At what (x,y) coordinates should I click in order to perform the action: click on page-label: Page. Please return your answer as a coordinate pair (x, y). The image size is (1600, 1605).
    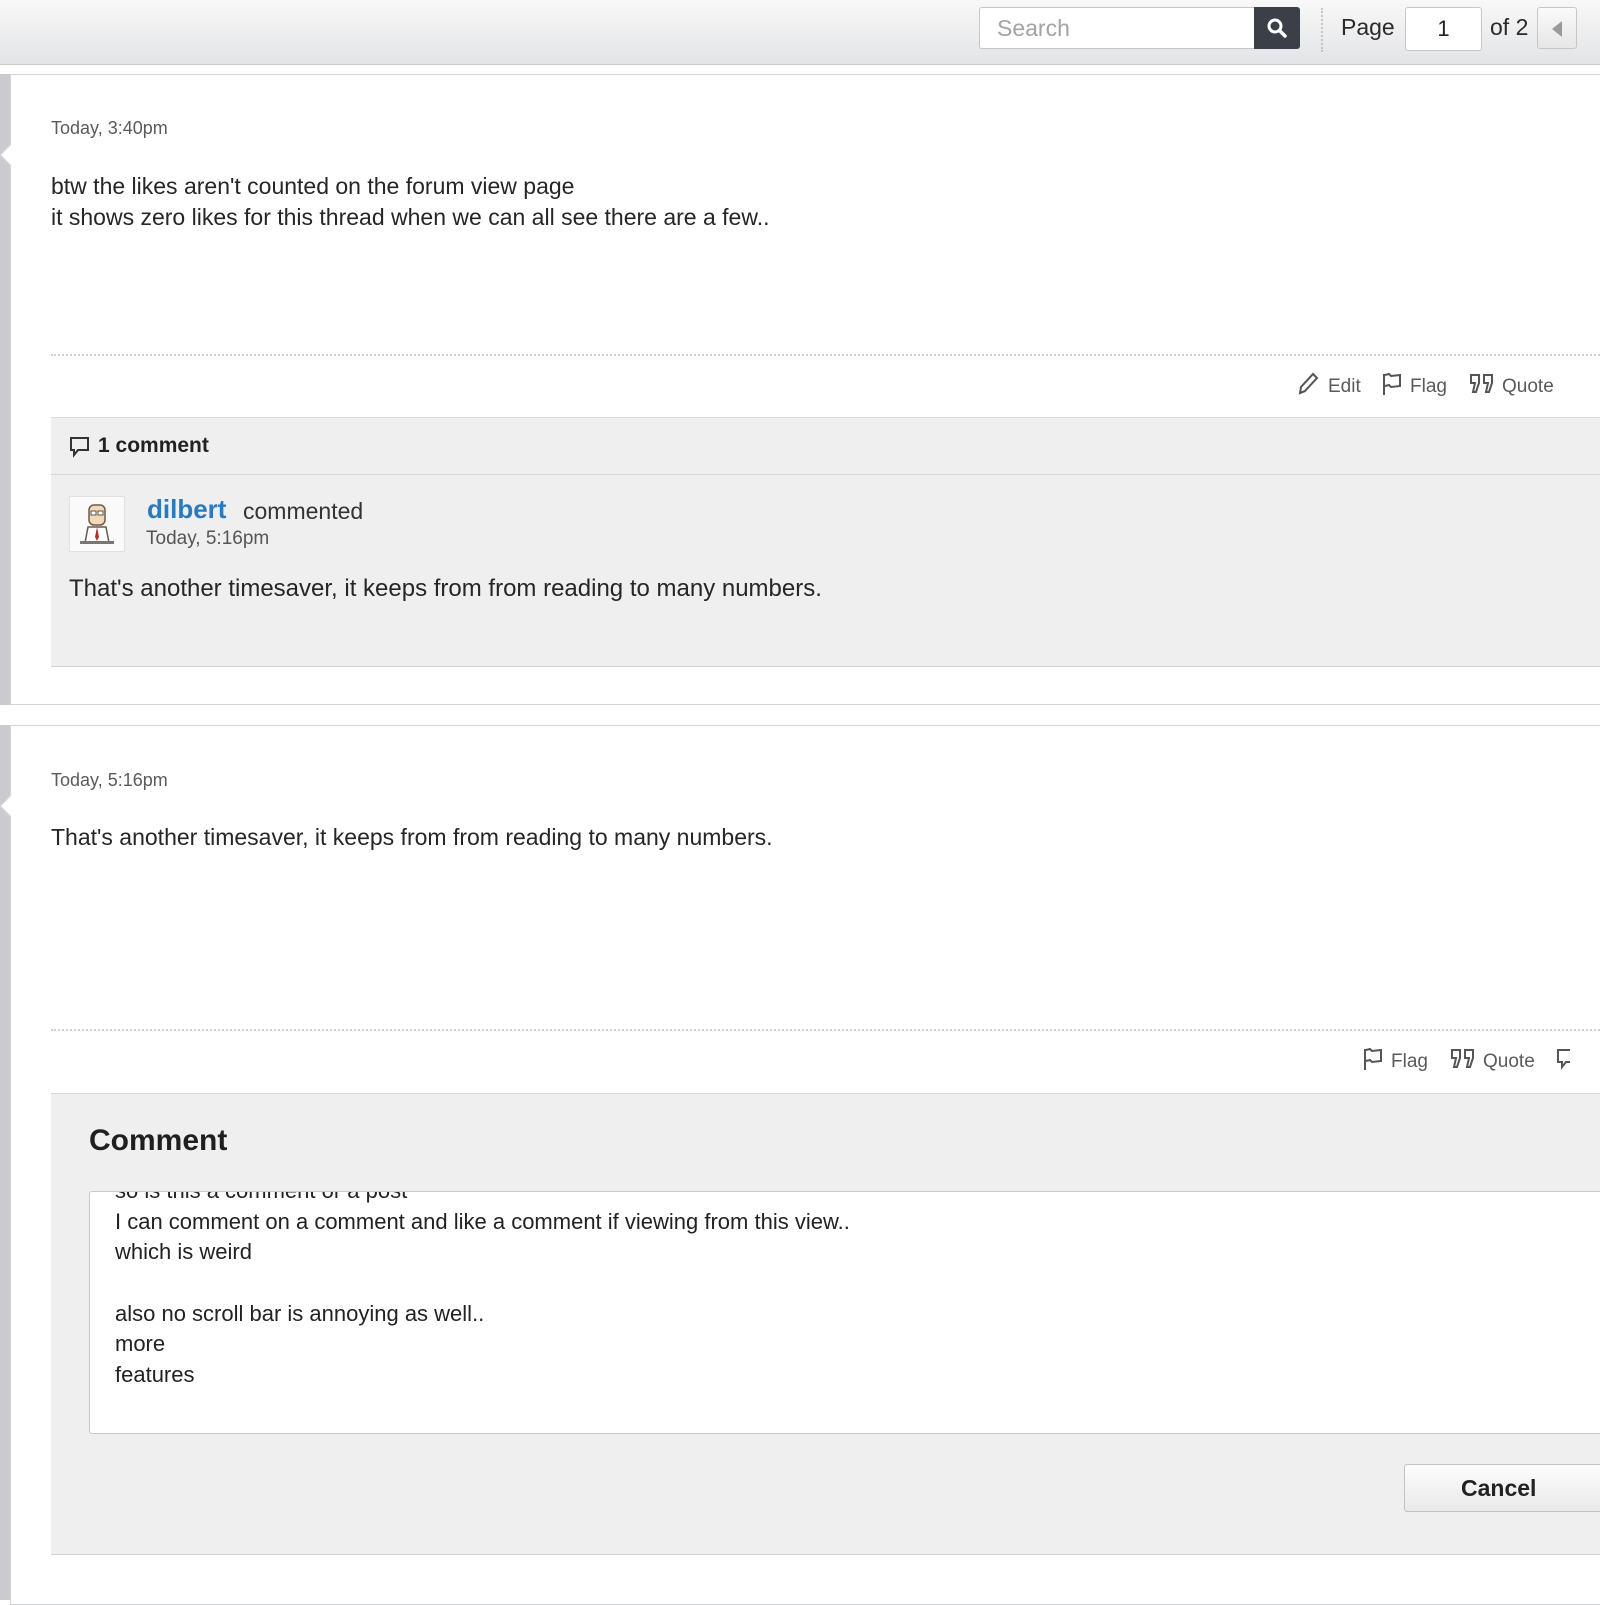
    Looking at the image, I should click on (1368, 27).